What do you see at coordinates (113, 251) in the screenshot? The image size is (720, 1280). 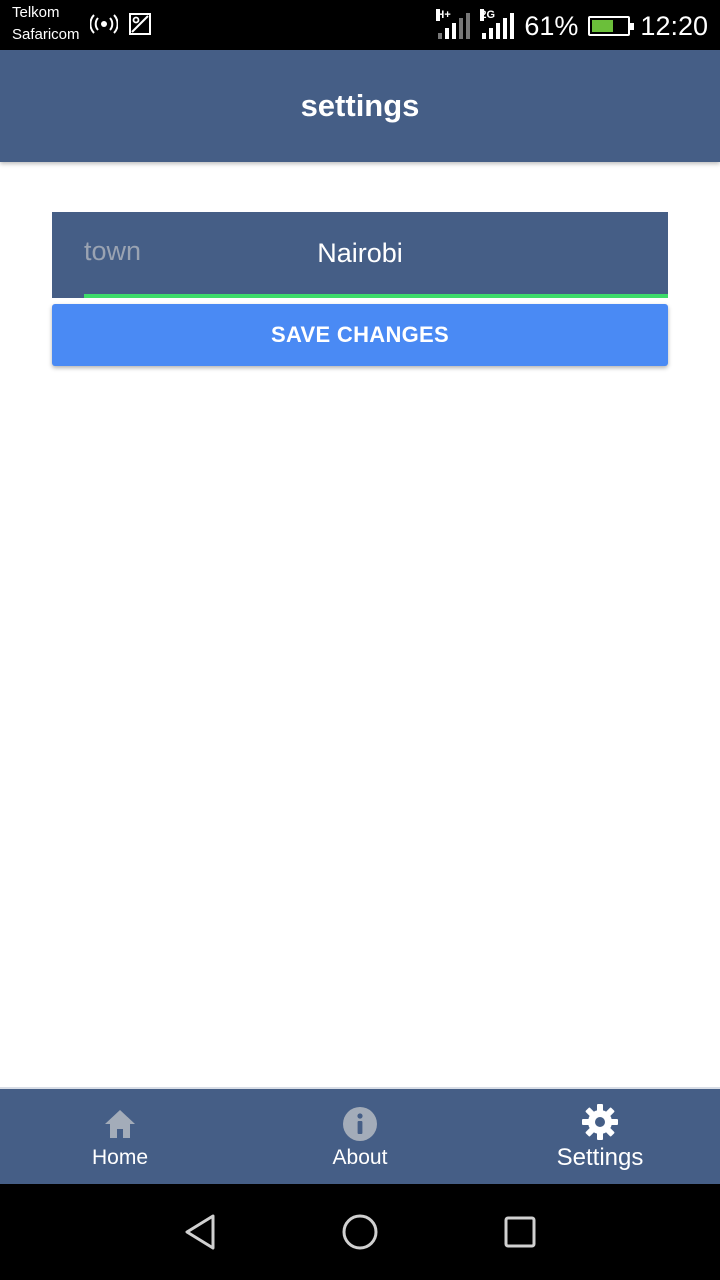 I see `town-label: town` at bounding box center [113, 251].